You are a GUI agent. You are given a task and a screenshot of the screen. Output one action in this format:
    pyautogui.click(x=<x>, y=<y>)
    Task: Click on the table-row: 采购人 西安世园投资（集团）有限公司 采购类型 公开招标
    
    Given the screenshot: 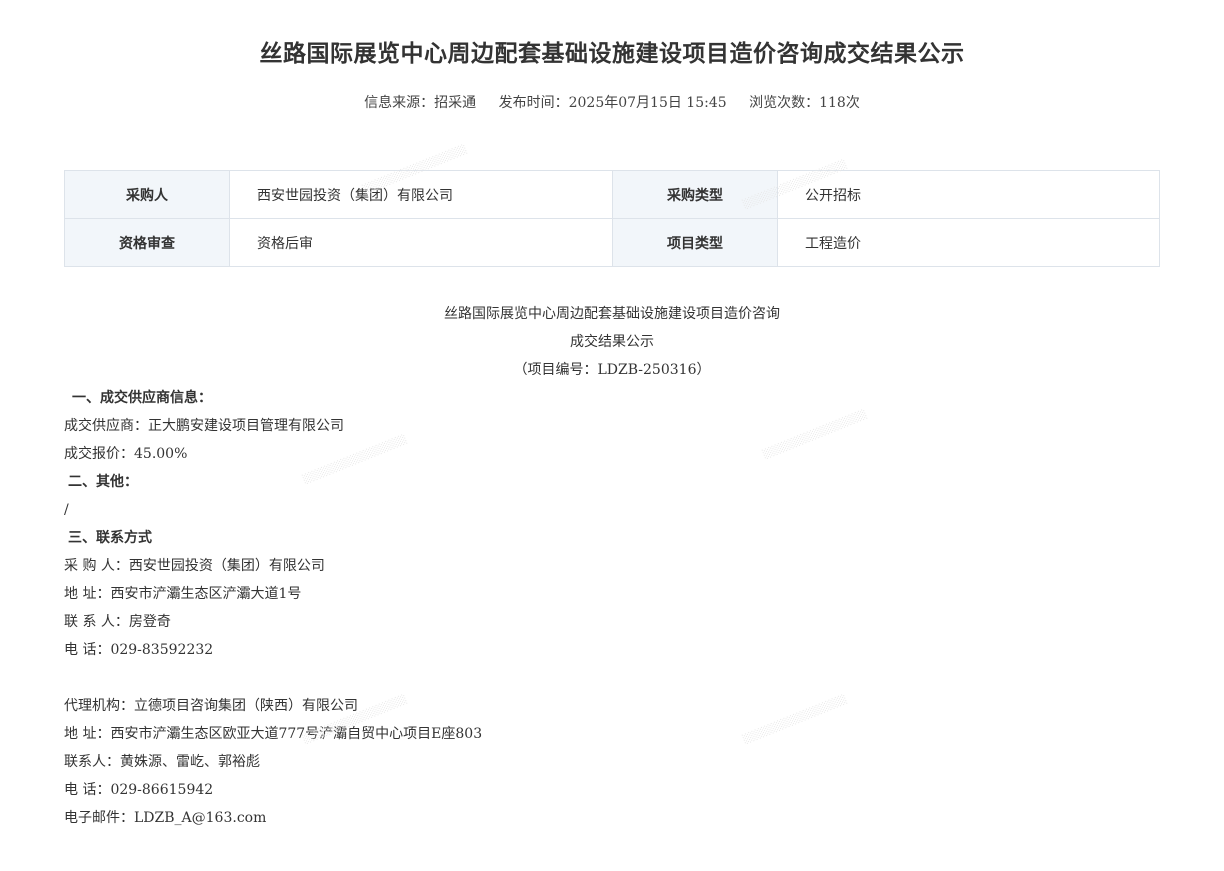 What is the action you would take?
    pyautogui.click(x=612, y=194)
    